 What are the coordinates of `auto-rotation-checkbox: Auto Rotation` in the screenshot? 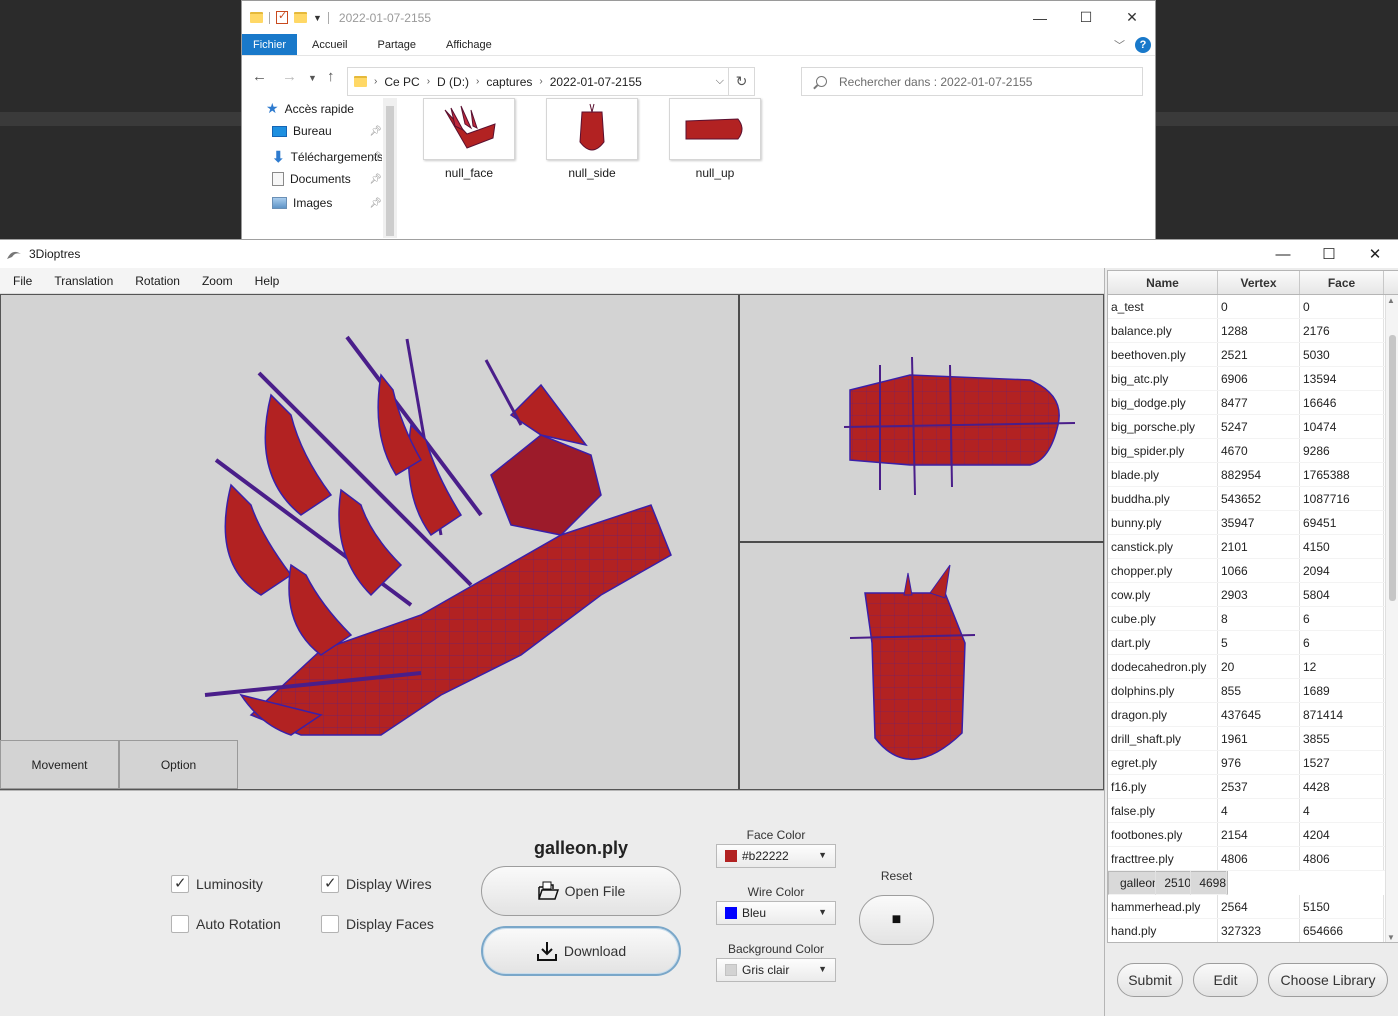 It's located at (226, 924).